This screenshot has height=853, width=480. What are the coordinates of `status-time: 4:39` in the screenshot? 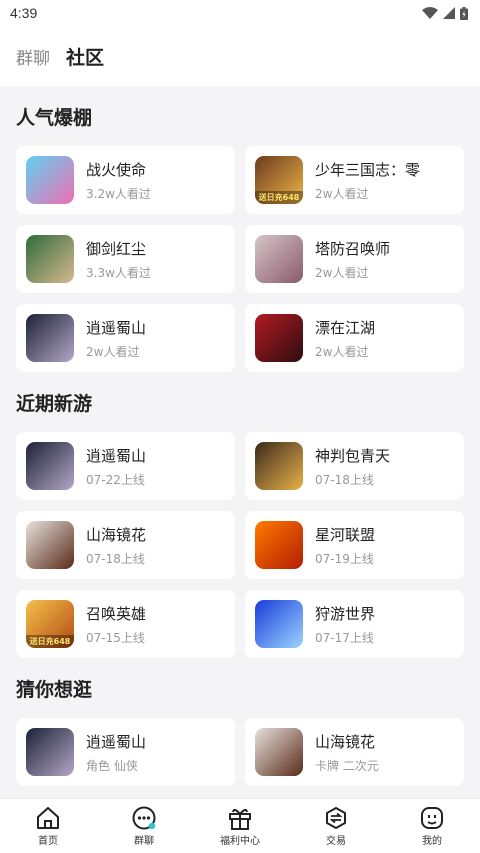 It's located at (24, 13).